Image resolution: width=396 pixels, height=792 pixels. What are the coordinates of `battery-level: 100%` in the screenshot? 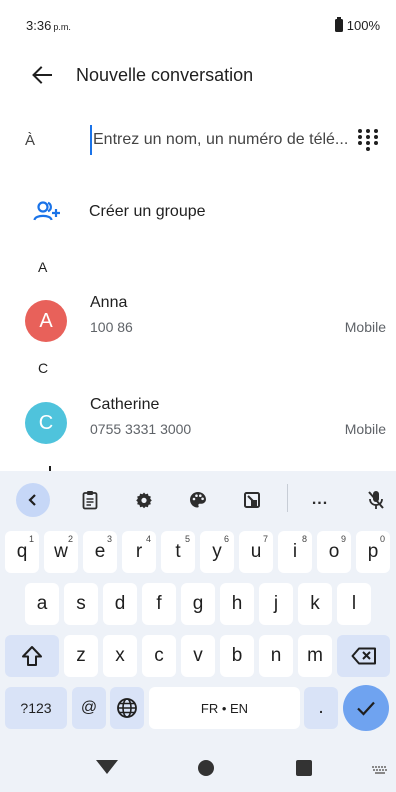 It's located at (363, 25).